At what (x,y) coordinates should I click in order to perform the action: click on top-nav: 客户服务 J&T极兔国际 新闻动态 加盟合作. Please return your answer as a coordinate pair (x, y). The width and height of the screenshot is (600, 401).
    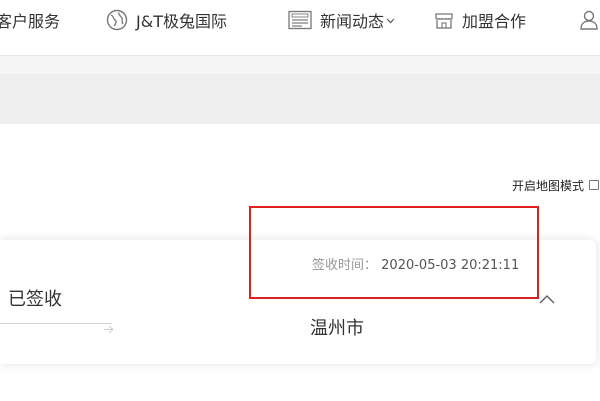
    Looking at the image, I should click on (300, 28).